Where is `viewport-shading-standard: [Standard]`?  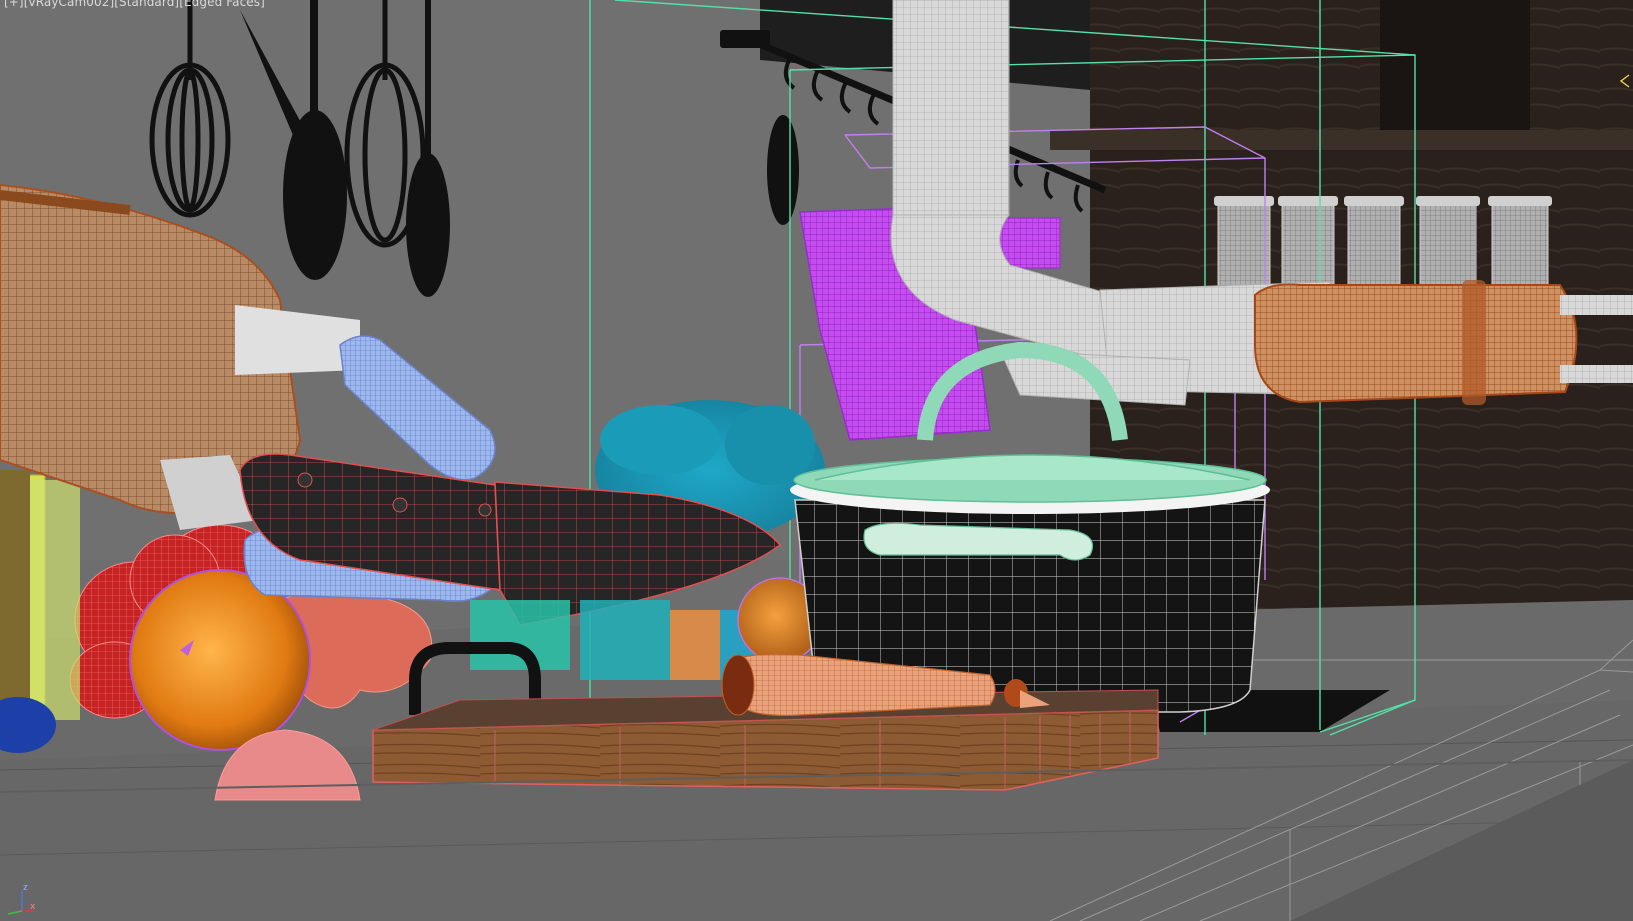
viewport-shading-standard: [Standard] is located at coordinates (146, 4).